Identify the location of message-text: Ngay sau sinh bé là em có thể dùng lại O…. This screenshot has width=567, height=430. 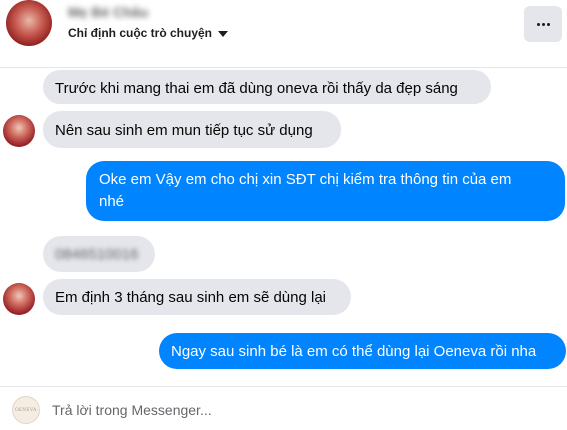
(354, 351).